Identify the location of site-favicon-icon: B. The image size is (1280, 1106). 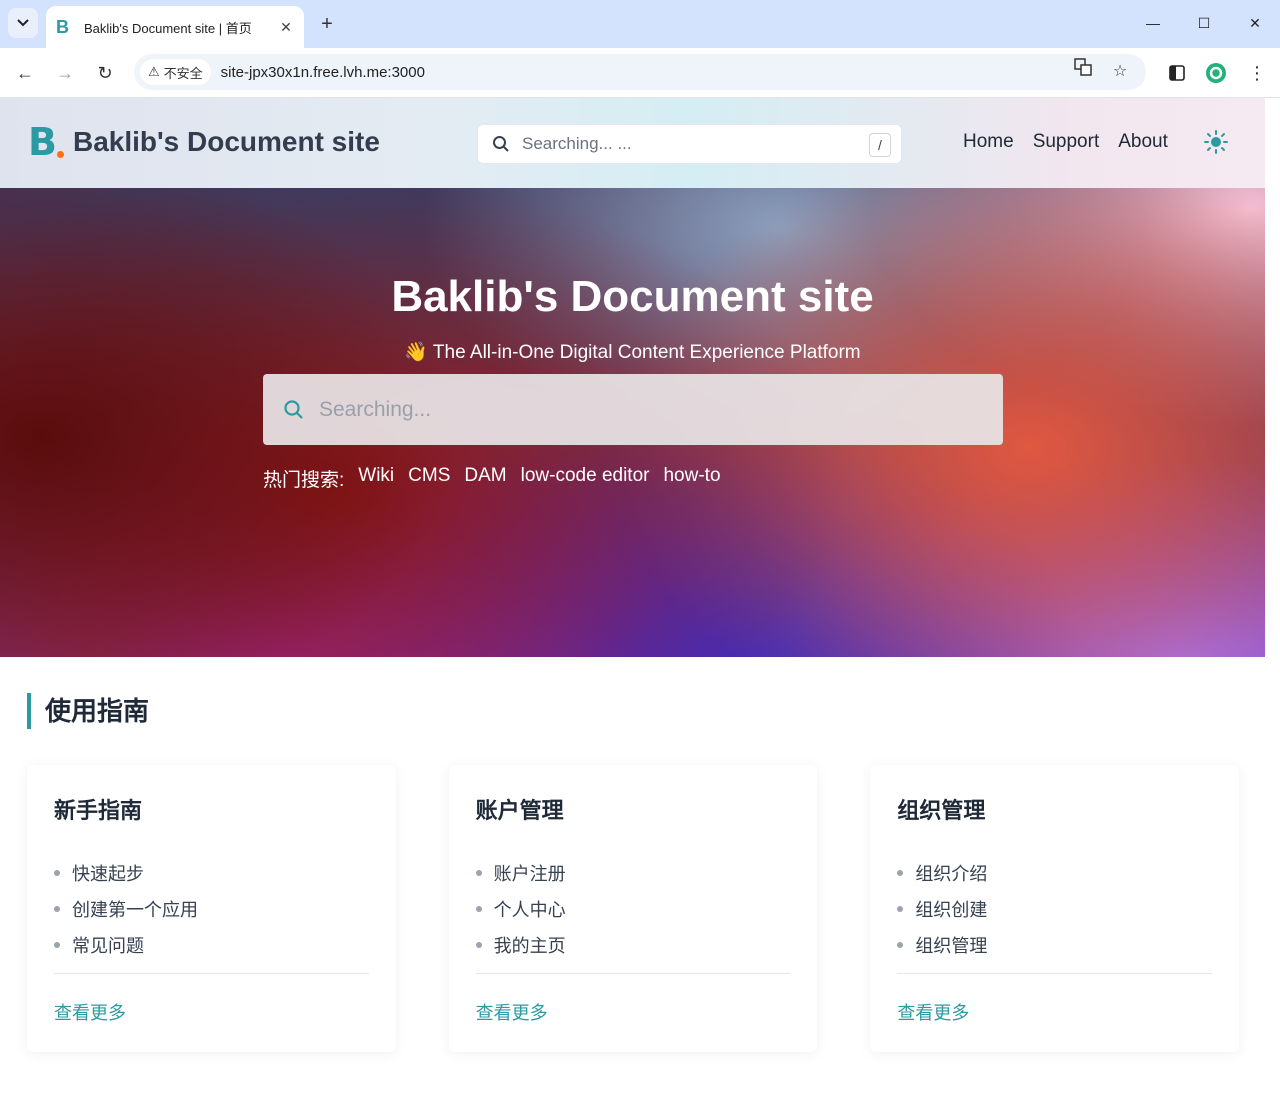
(62, 26).